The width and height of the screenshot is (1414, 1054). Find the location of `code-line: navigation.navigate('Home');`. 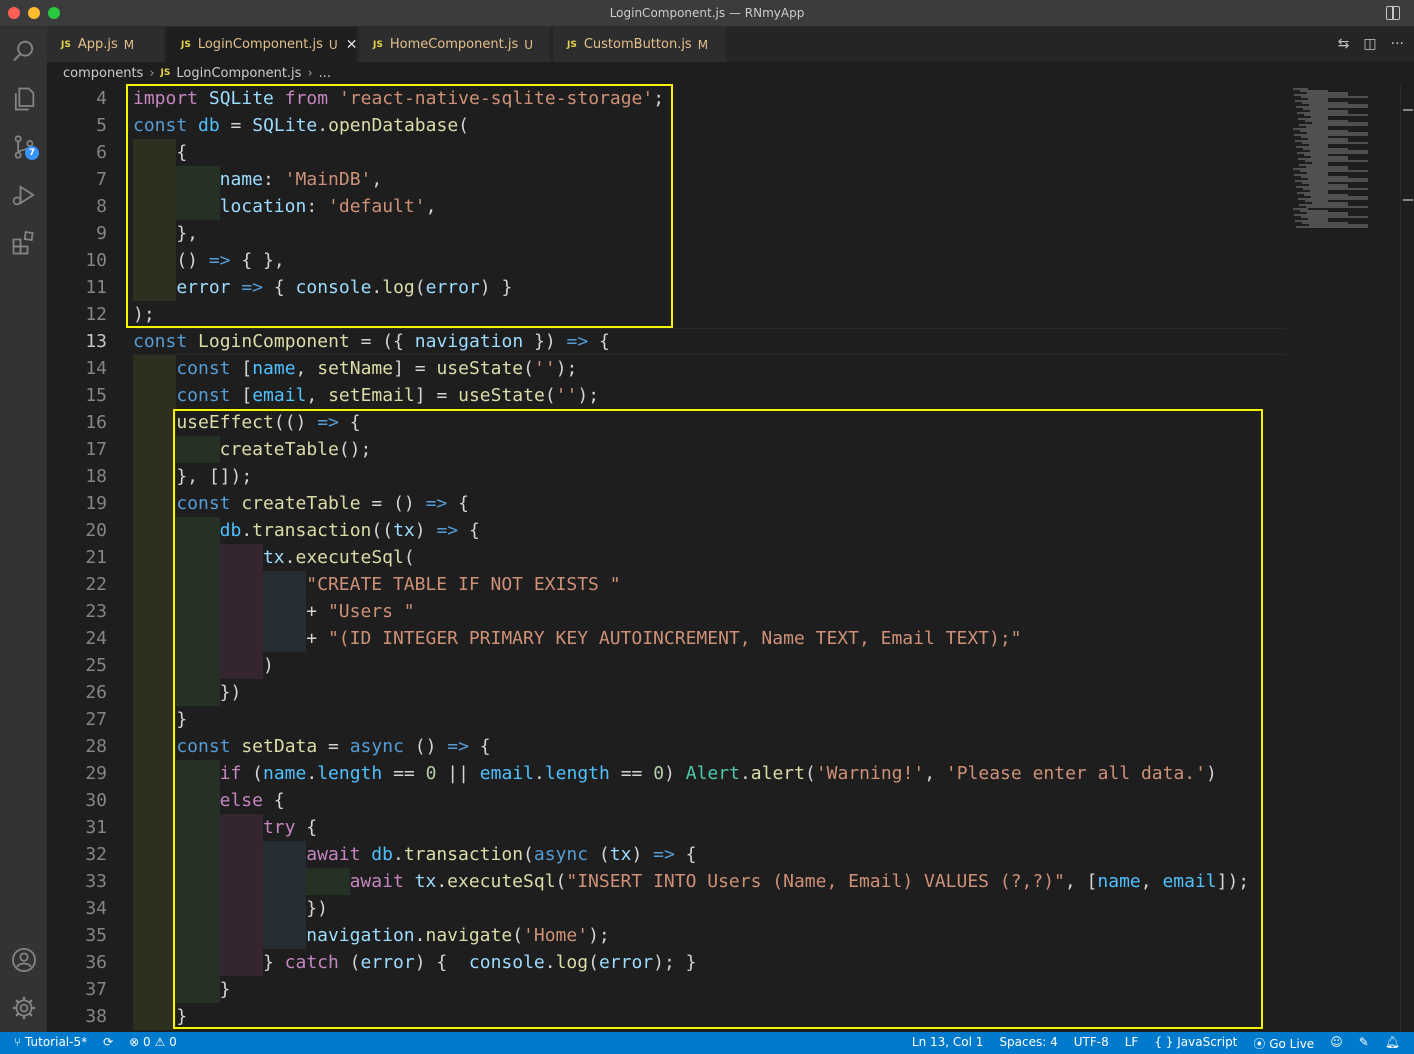

code-line: navigation.navigate('Home'); is located at coordinates (457, 935).